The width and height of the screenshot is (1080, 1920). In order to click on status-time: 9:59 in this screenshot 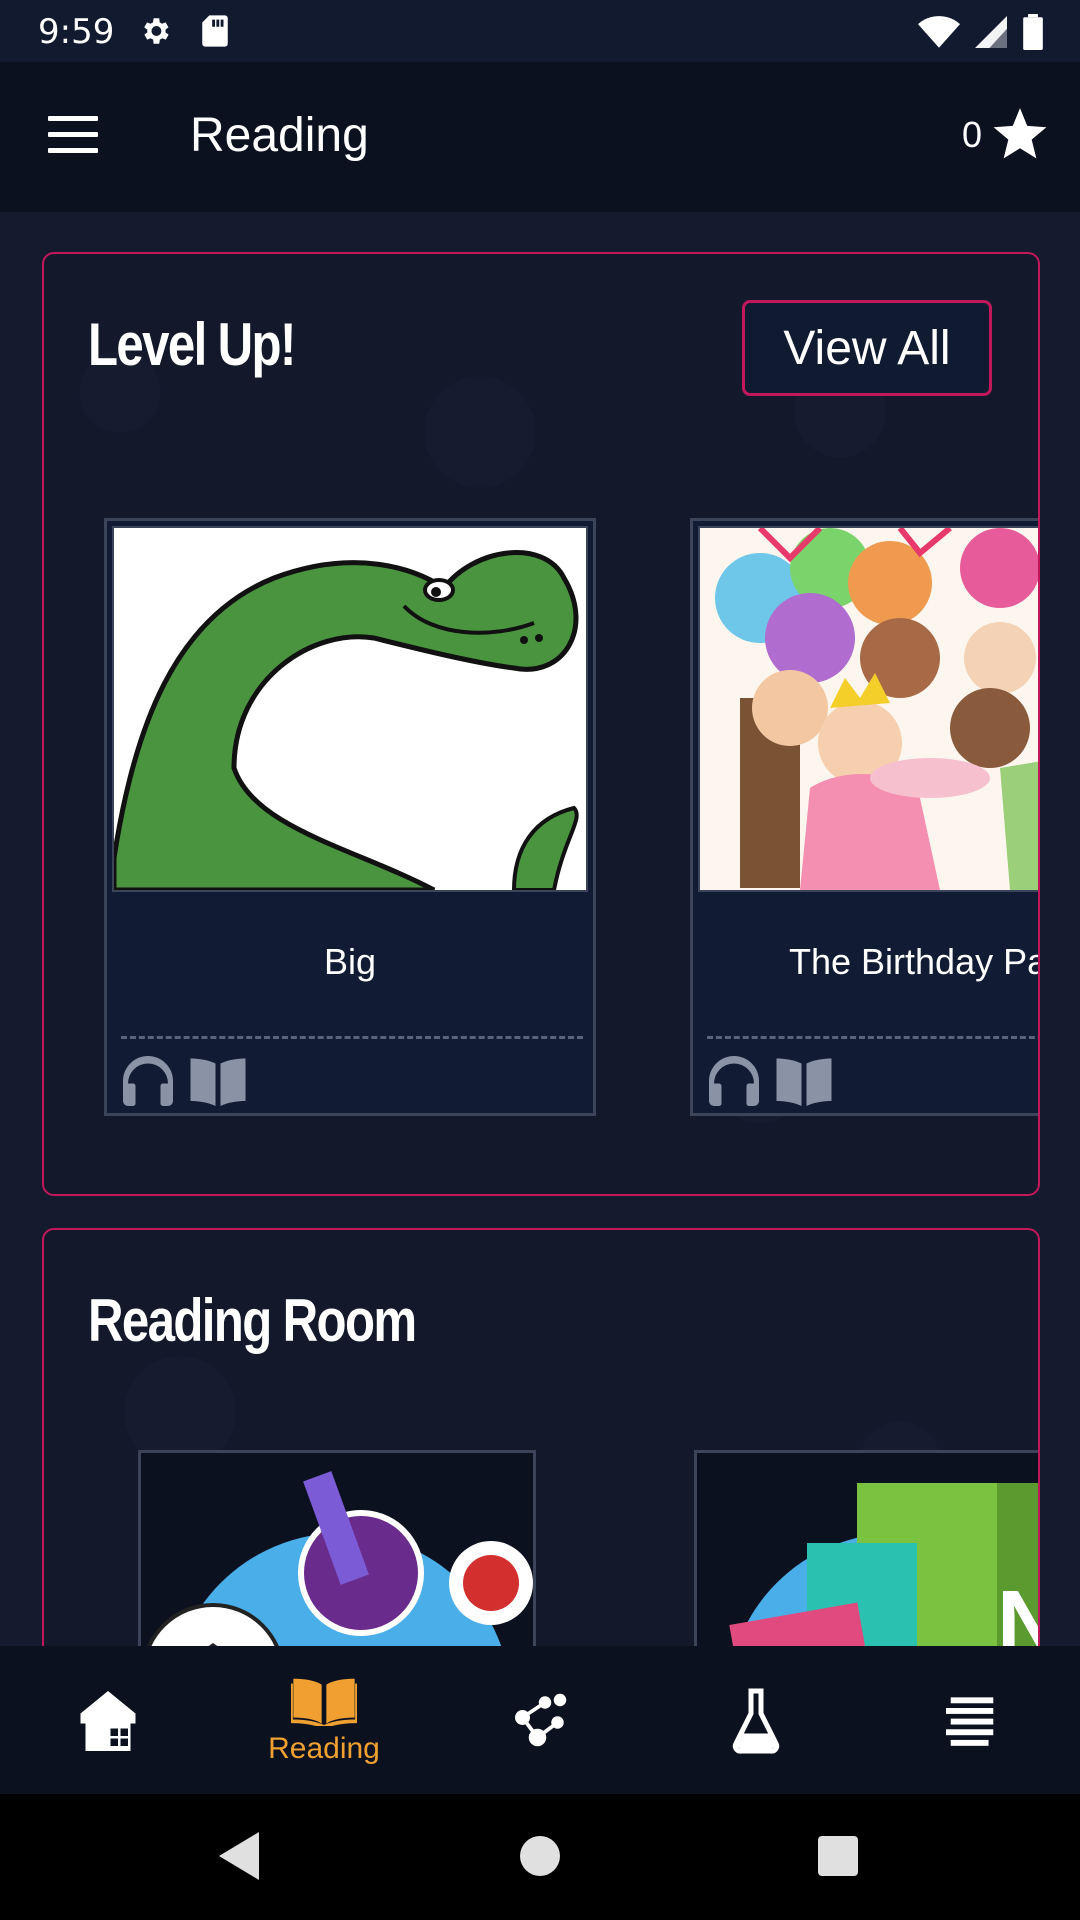, I will do `click(76, 32)`.